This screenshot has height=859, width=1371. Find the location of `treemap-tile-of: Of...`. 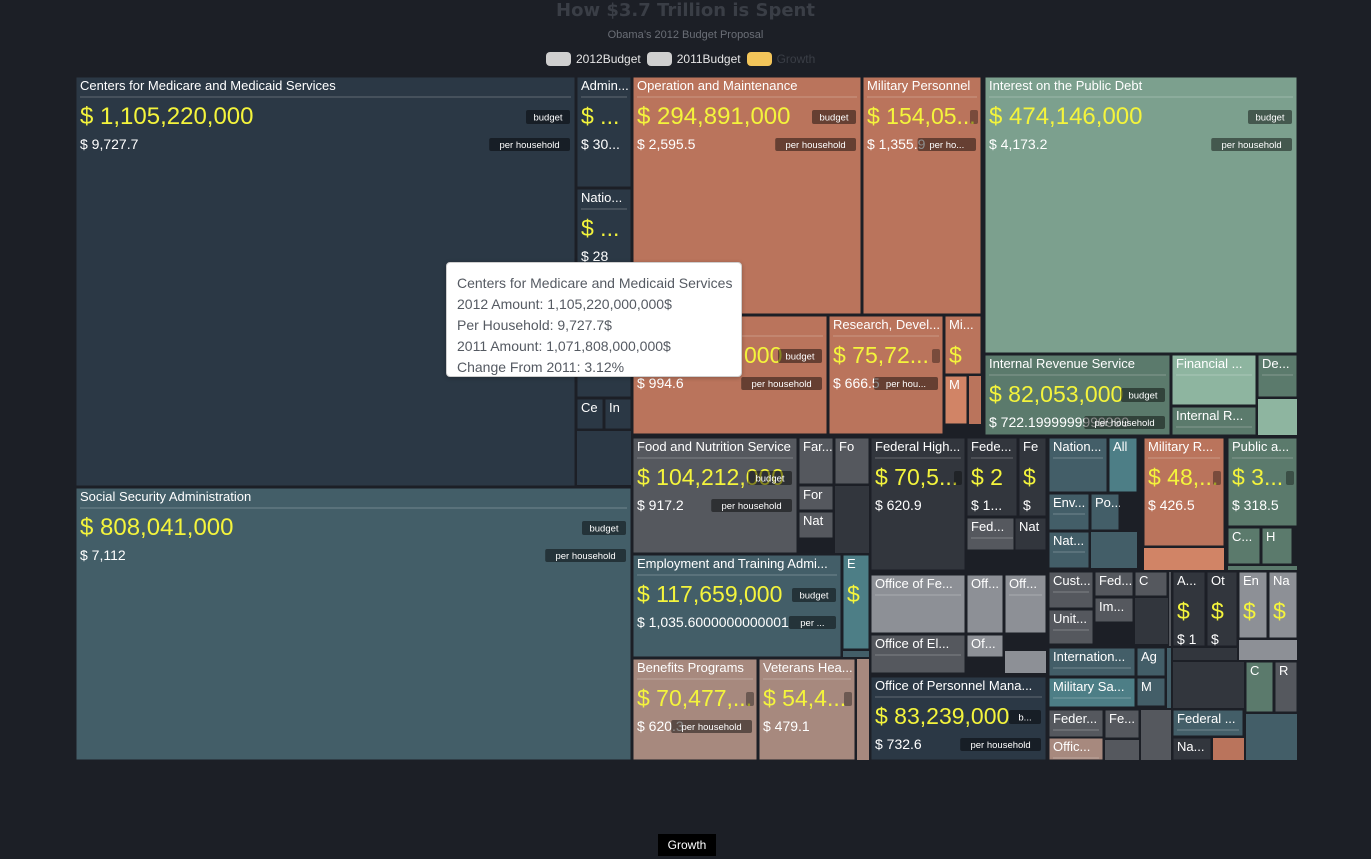

treemap-tile-of: Of... is located at coordinates (985, 646).